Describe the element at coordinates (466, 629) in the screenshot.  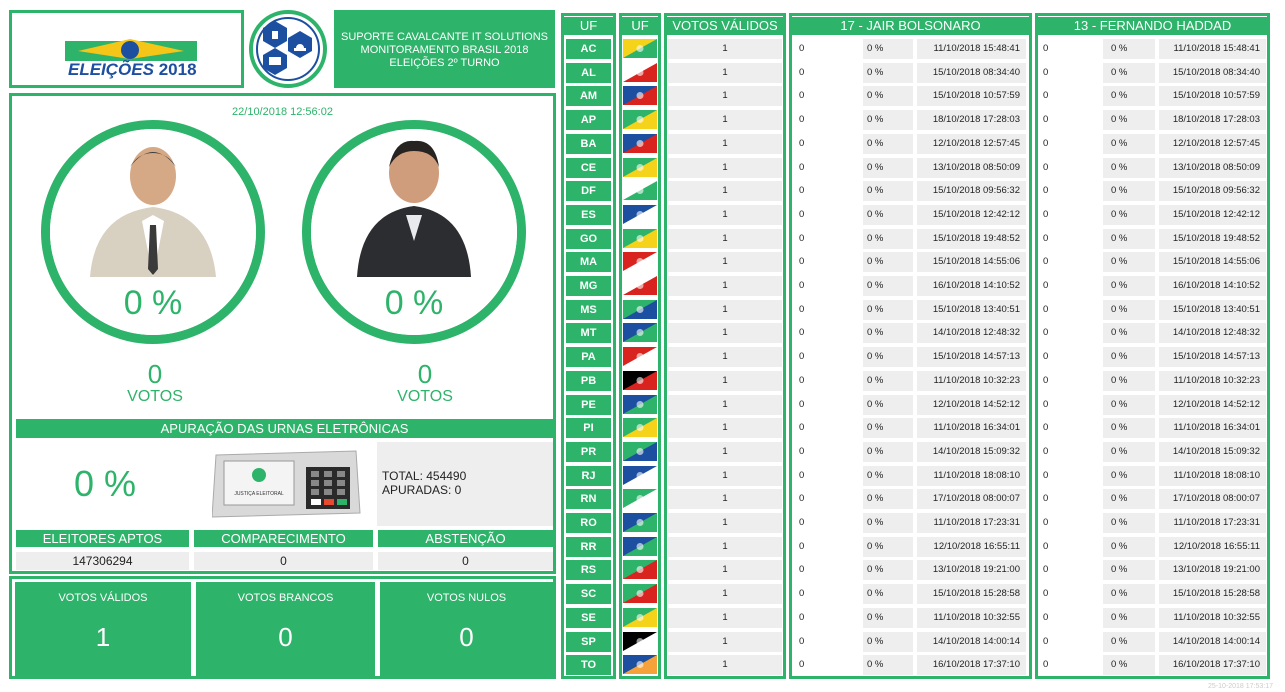
I see `votos-nulos-box: VOTOS NULOS 0` at that location.